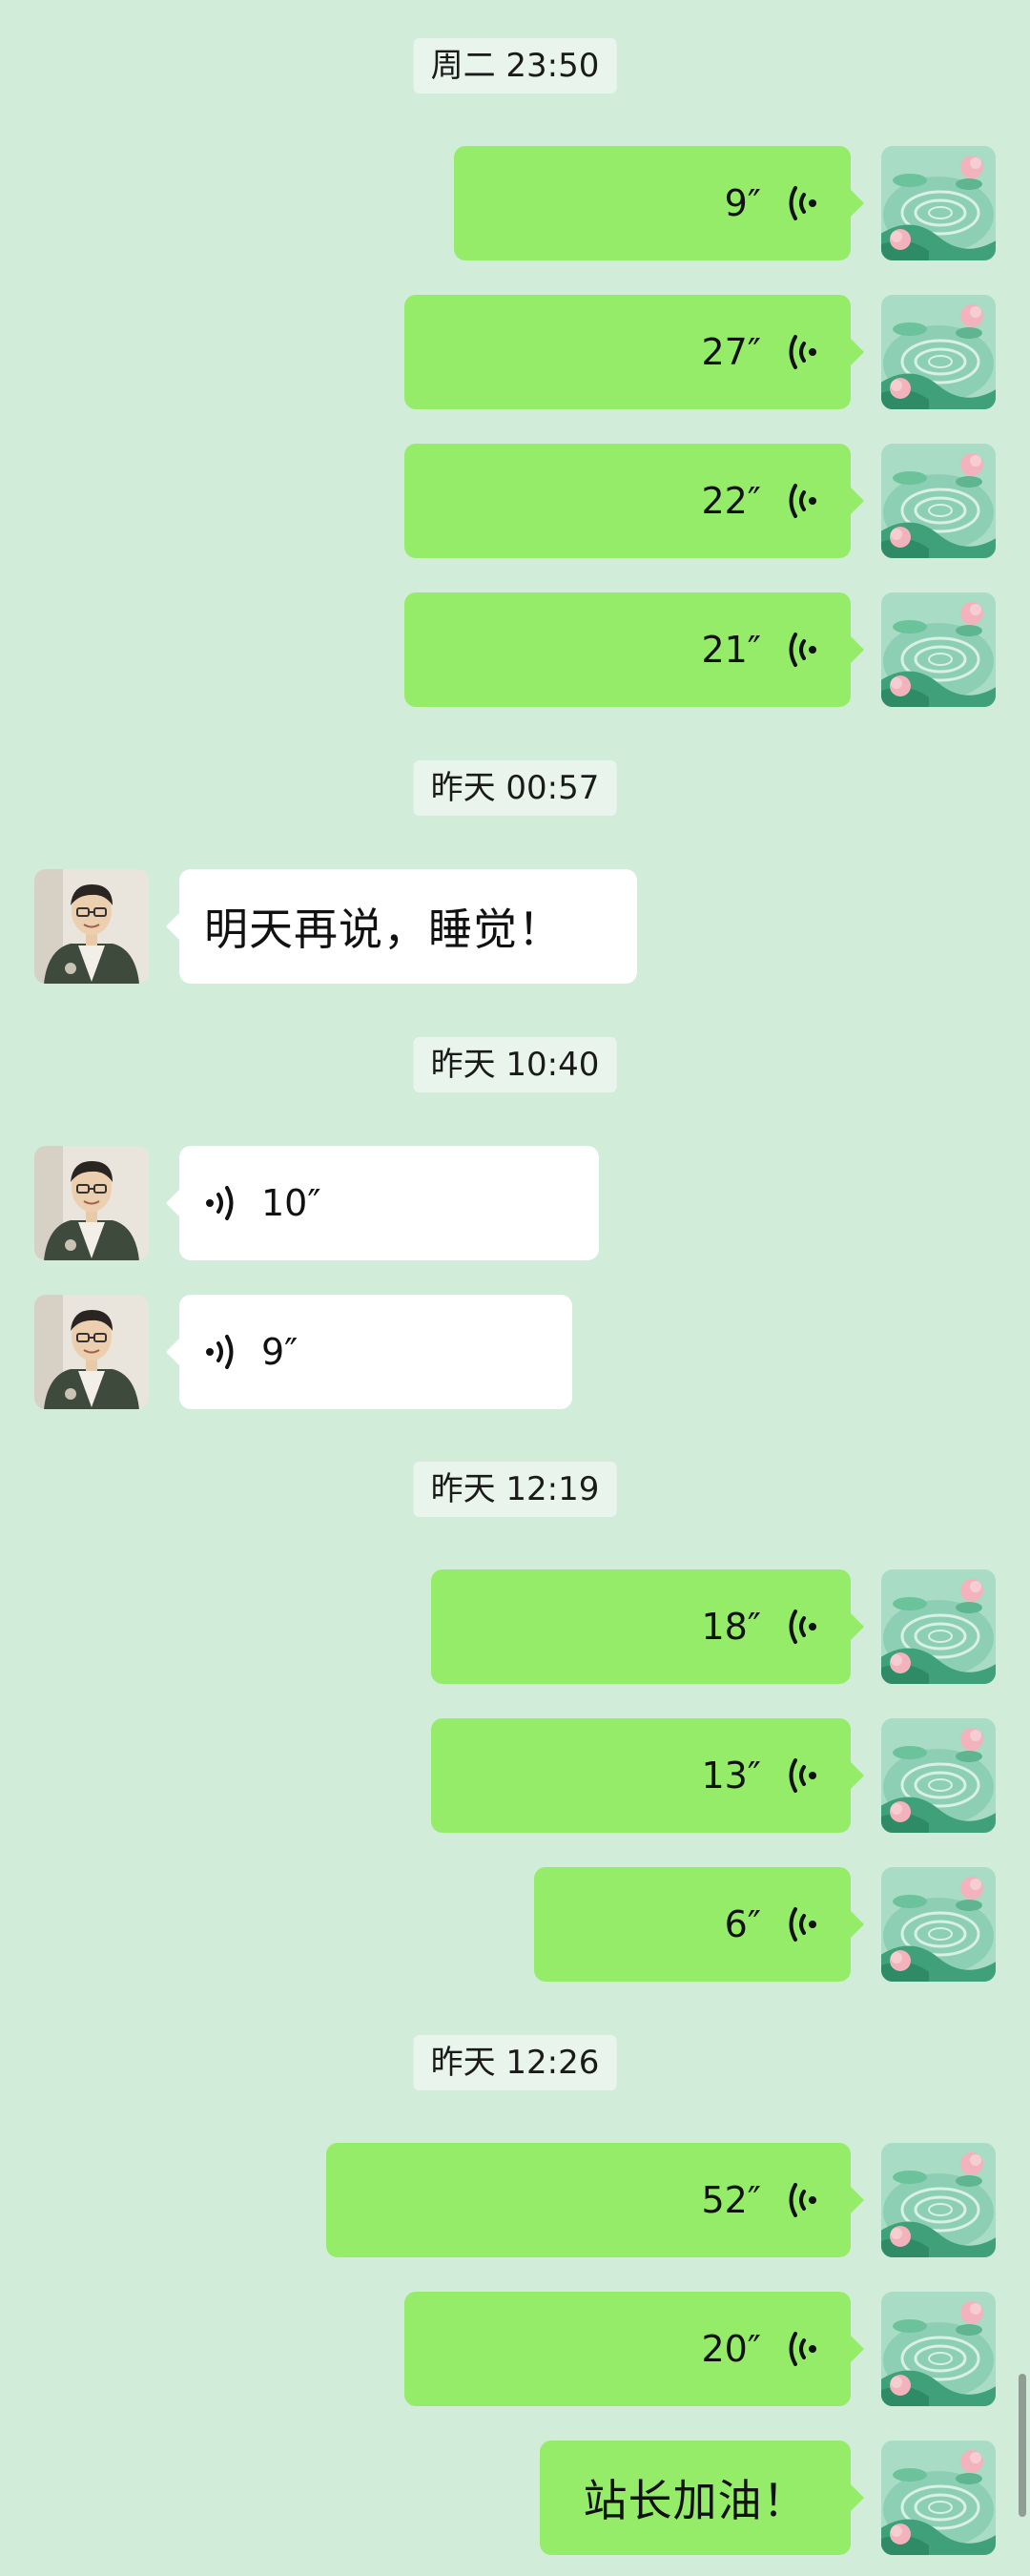  I want to click on outgoing-message: 21″, so click(515, 649).